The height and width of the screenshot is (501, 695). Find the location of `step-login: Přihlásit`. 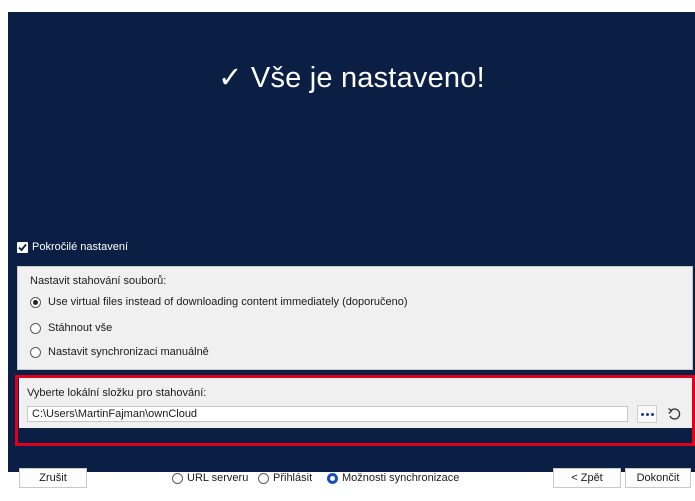

step-login: Přihlásit is located at coordinates (285, 478).